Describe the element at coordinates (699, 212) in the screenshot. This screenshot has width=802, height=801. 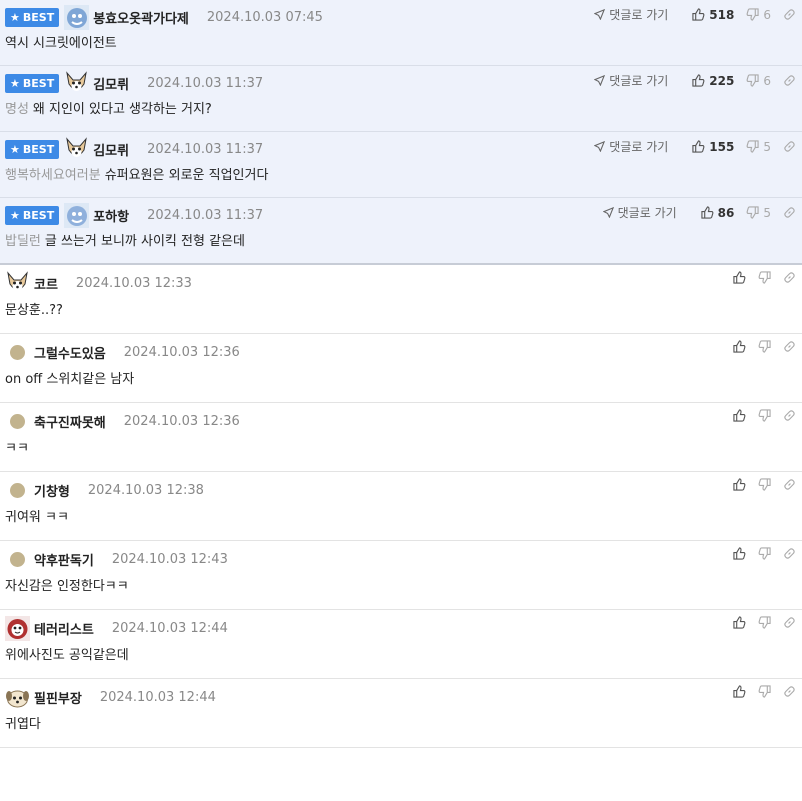
I see `comment-actions: 댓글로 가기 86 5` at that location.